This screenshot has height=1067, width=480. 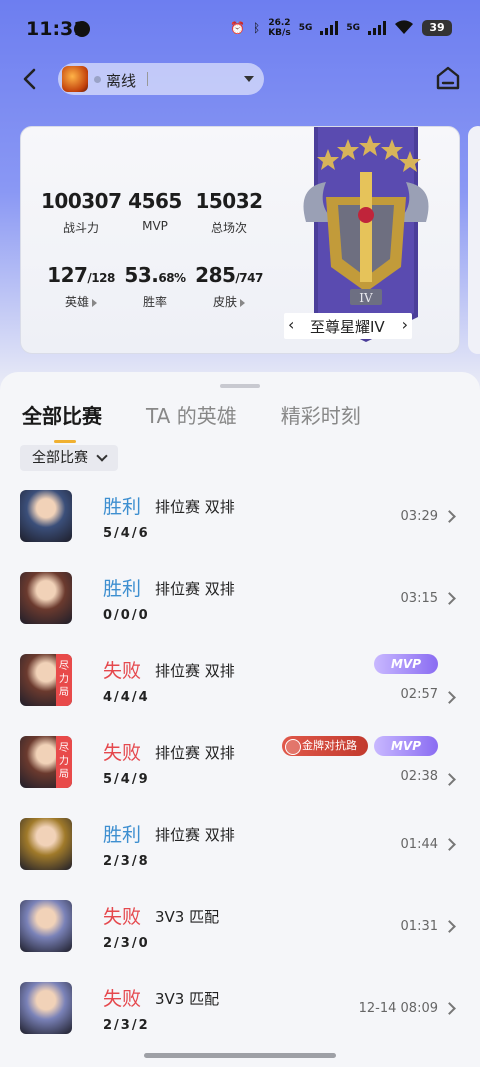 What do you see at coordinates (126, 779) in the screenshot?
I see `match-kda: 5/4/9` at bounding box center [126, 779].